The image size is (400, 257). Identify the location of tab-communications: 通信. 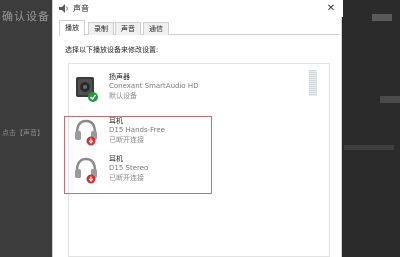
(156, 28).